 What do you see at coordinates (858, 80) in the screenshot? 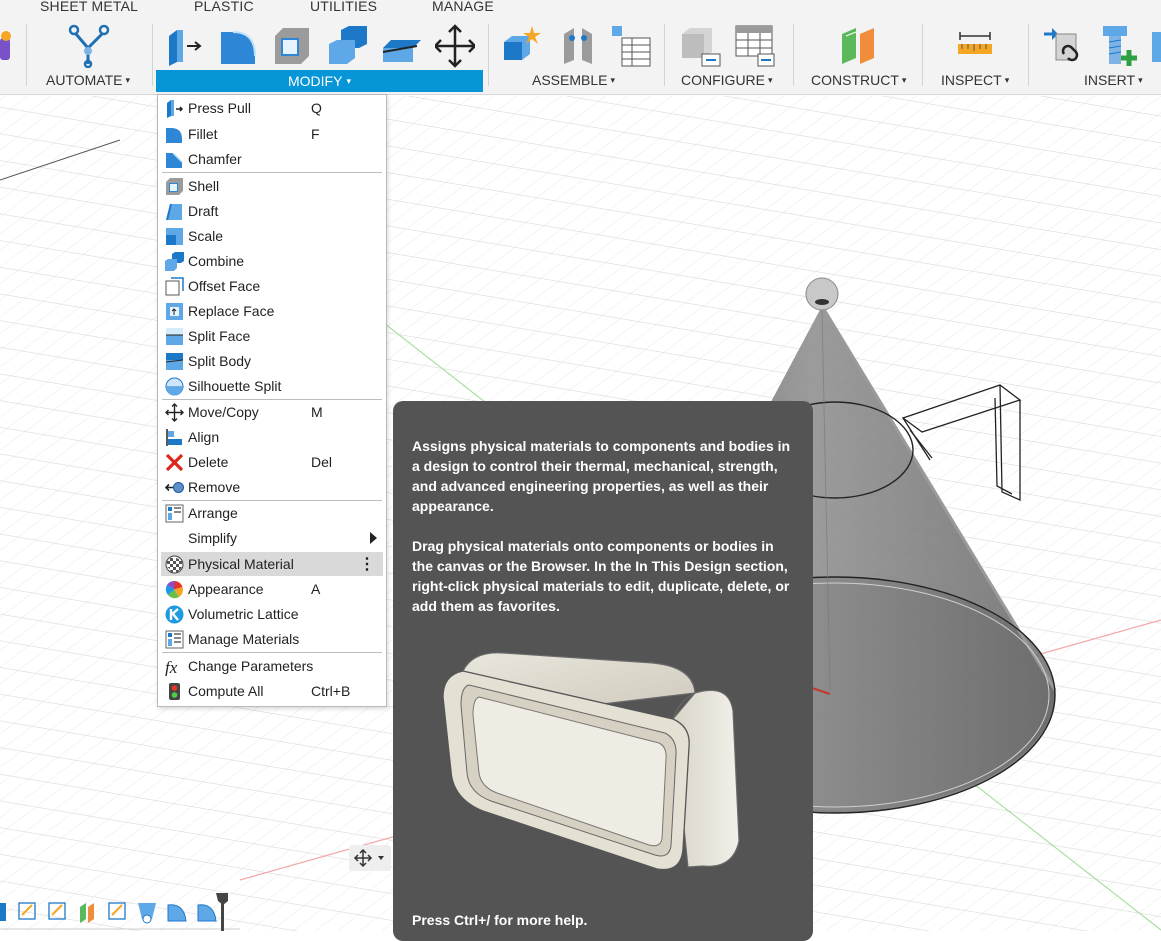
I see `construct-group-label: CONSTRUCT ▾` at bounding box center [858, 80].